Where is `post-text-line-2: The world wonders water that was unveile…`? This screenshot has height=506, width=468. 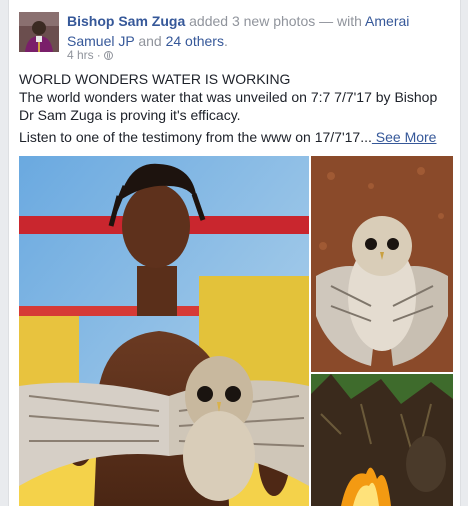
post-text-line-2: The world wonders water that was unveile… is located at coordinates (228, 106).